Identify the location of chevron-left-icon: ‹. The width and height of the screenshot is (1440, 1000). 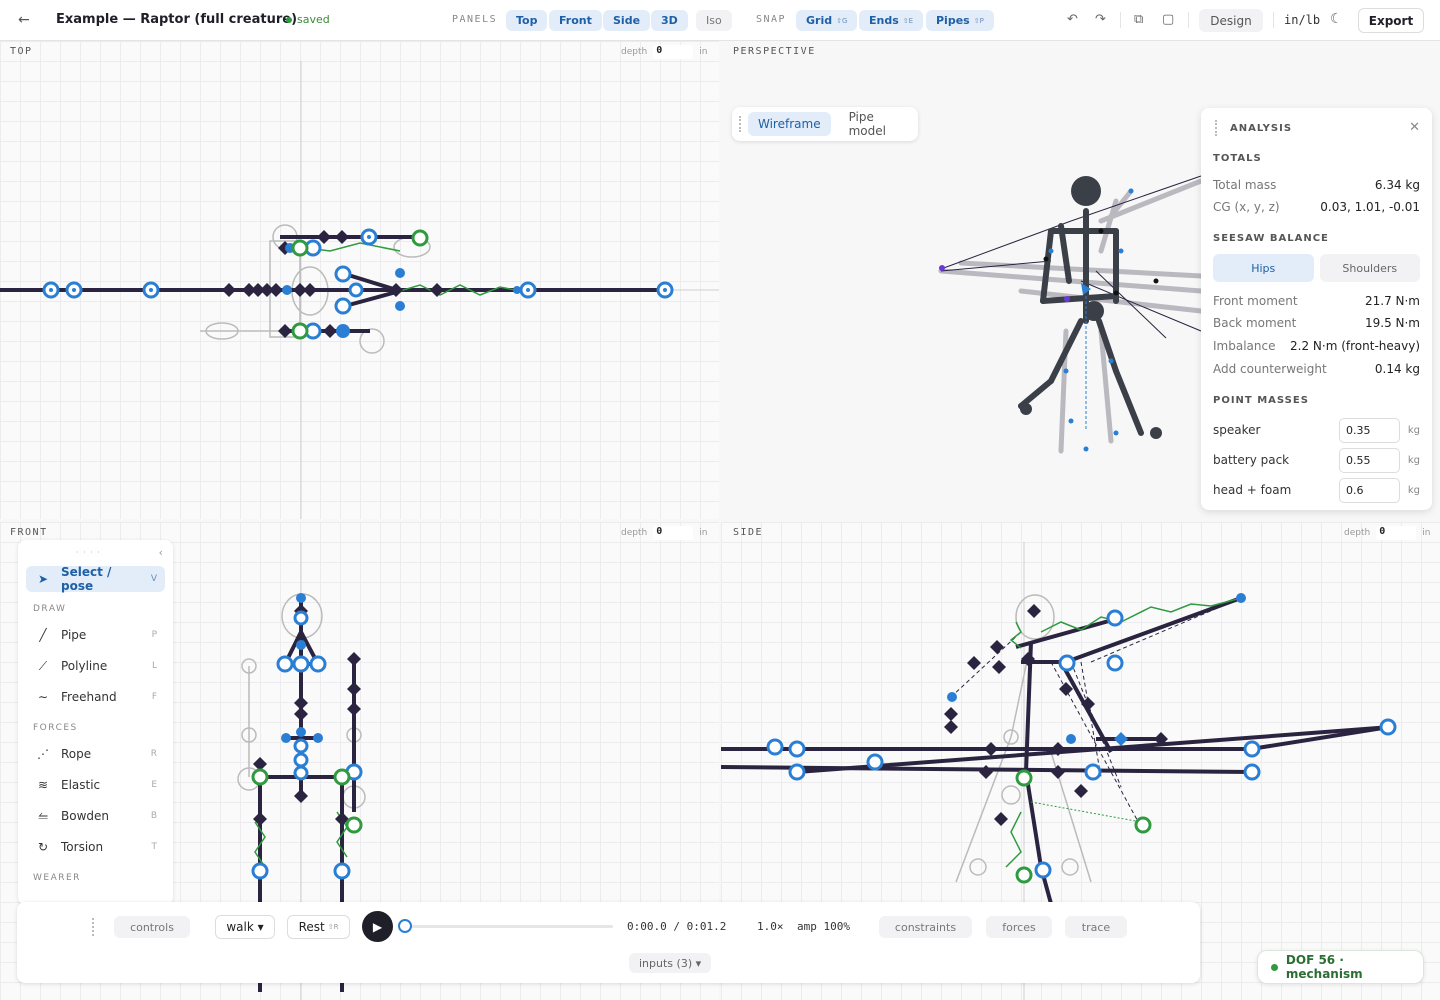
(161, 552).